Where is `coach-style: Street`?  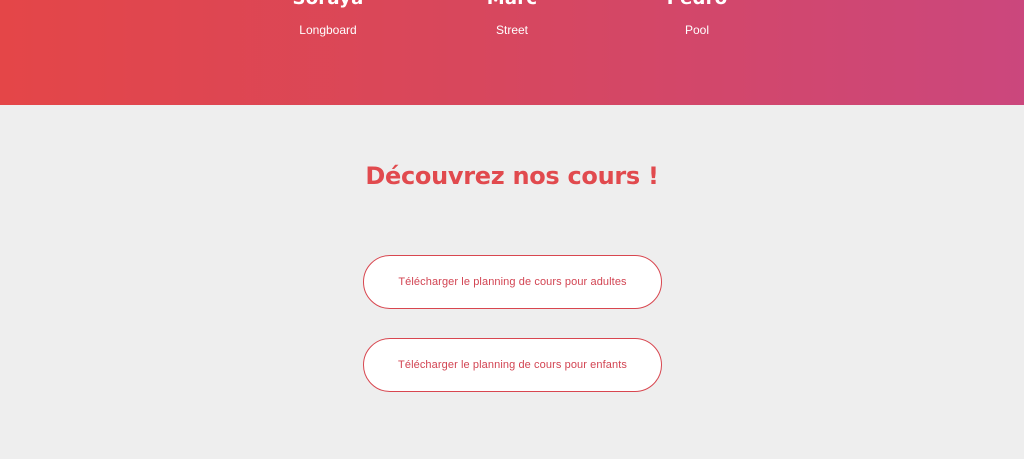
coach-style: Street is located at coordinates (511, 30).